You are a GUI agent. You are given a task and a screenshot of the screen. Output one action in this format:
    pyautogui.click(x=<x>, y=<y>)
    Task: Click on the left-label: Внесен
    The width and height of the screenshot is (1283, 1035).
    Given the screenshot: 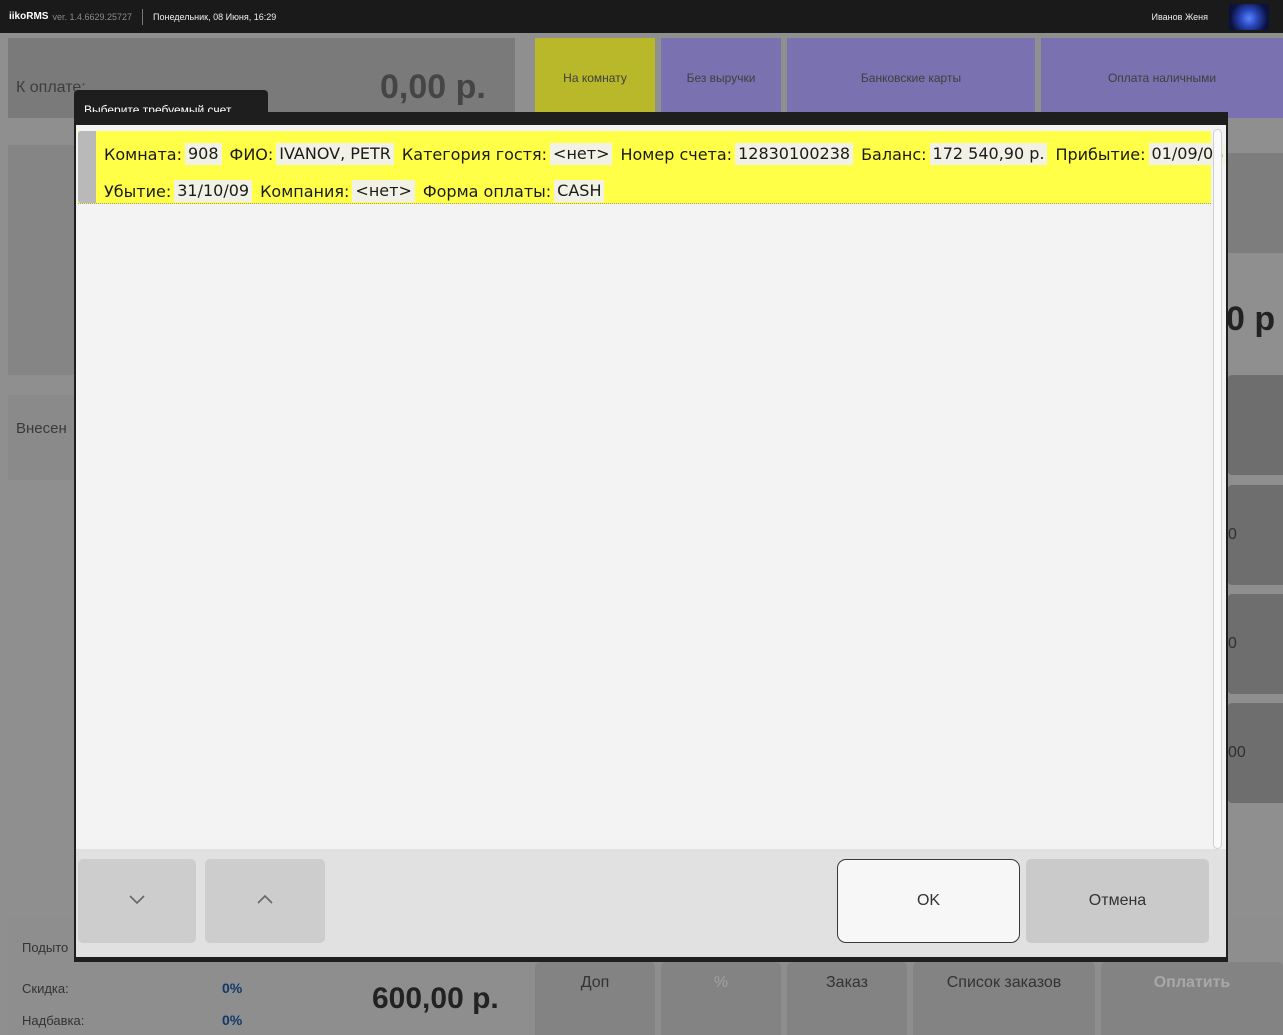 What is the action you would take?
    pyautogui.click(x=41, y=428)
    